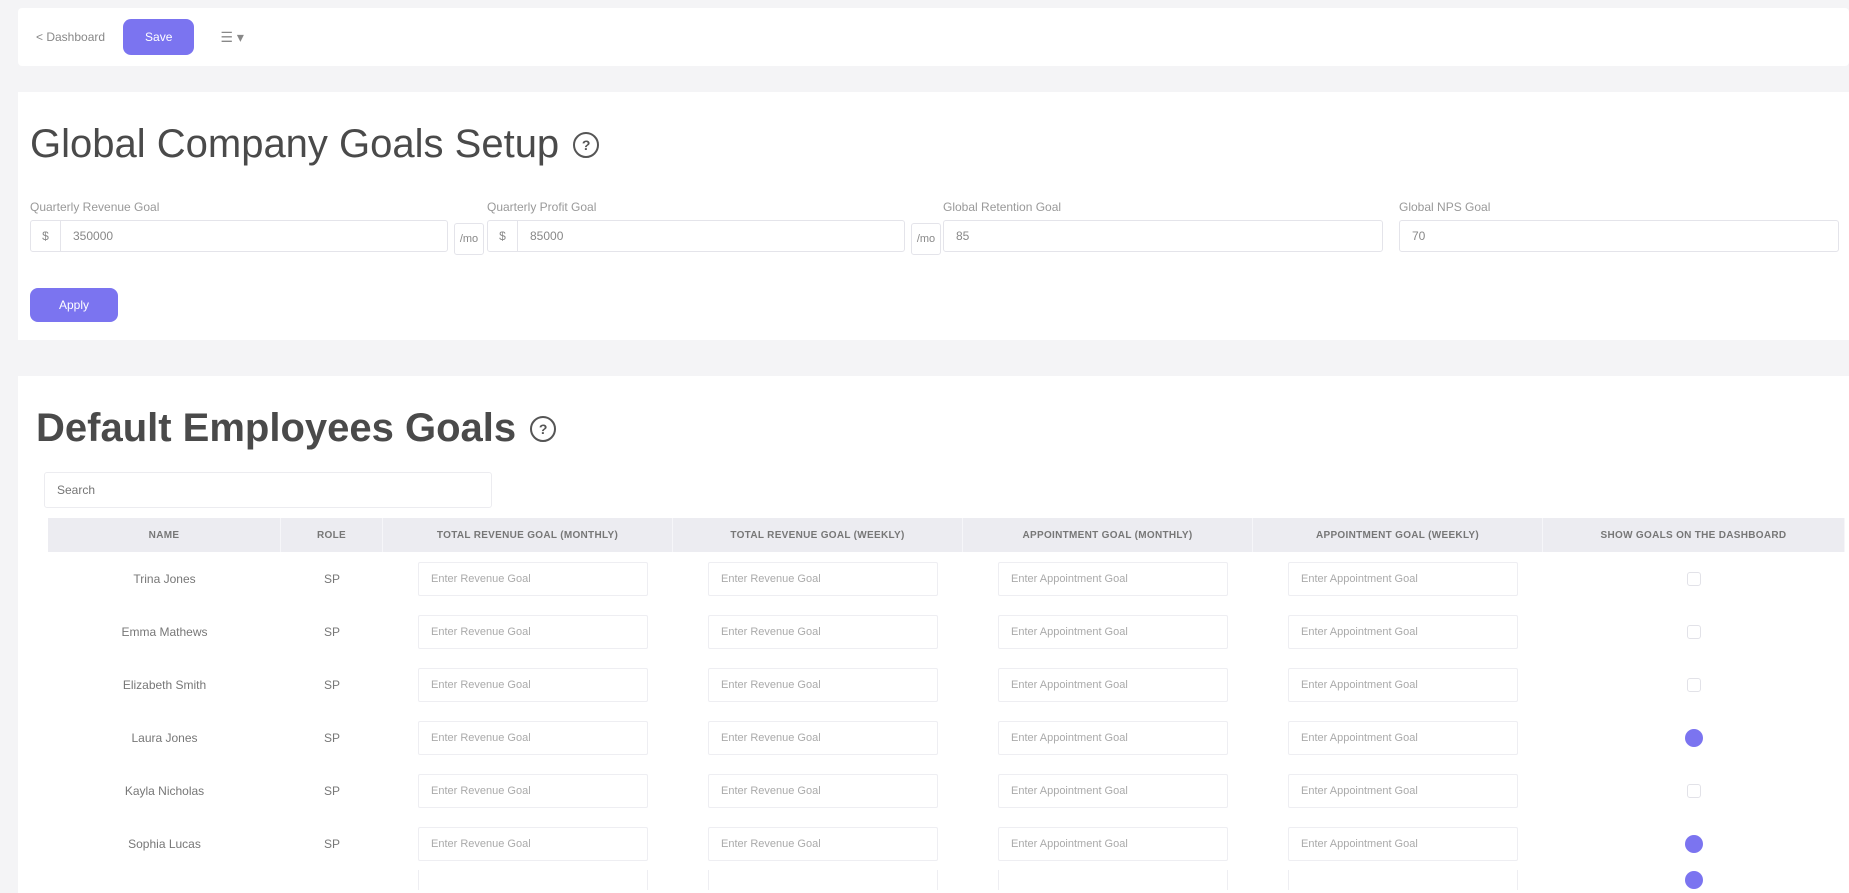  I want to click on column-header-revenue-monthly: TOTAL REVENUE GOAL (MONTHLY), so click(528, 535).